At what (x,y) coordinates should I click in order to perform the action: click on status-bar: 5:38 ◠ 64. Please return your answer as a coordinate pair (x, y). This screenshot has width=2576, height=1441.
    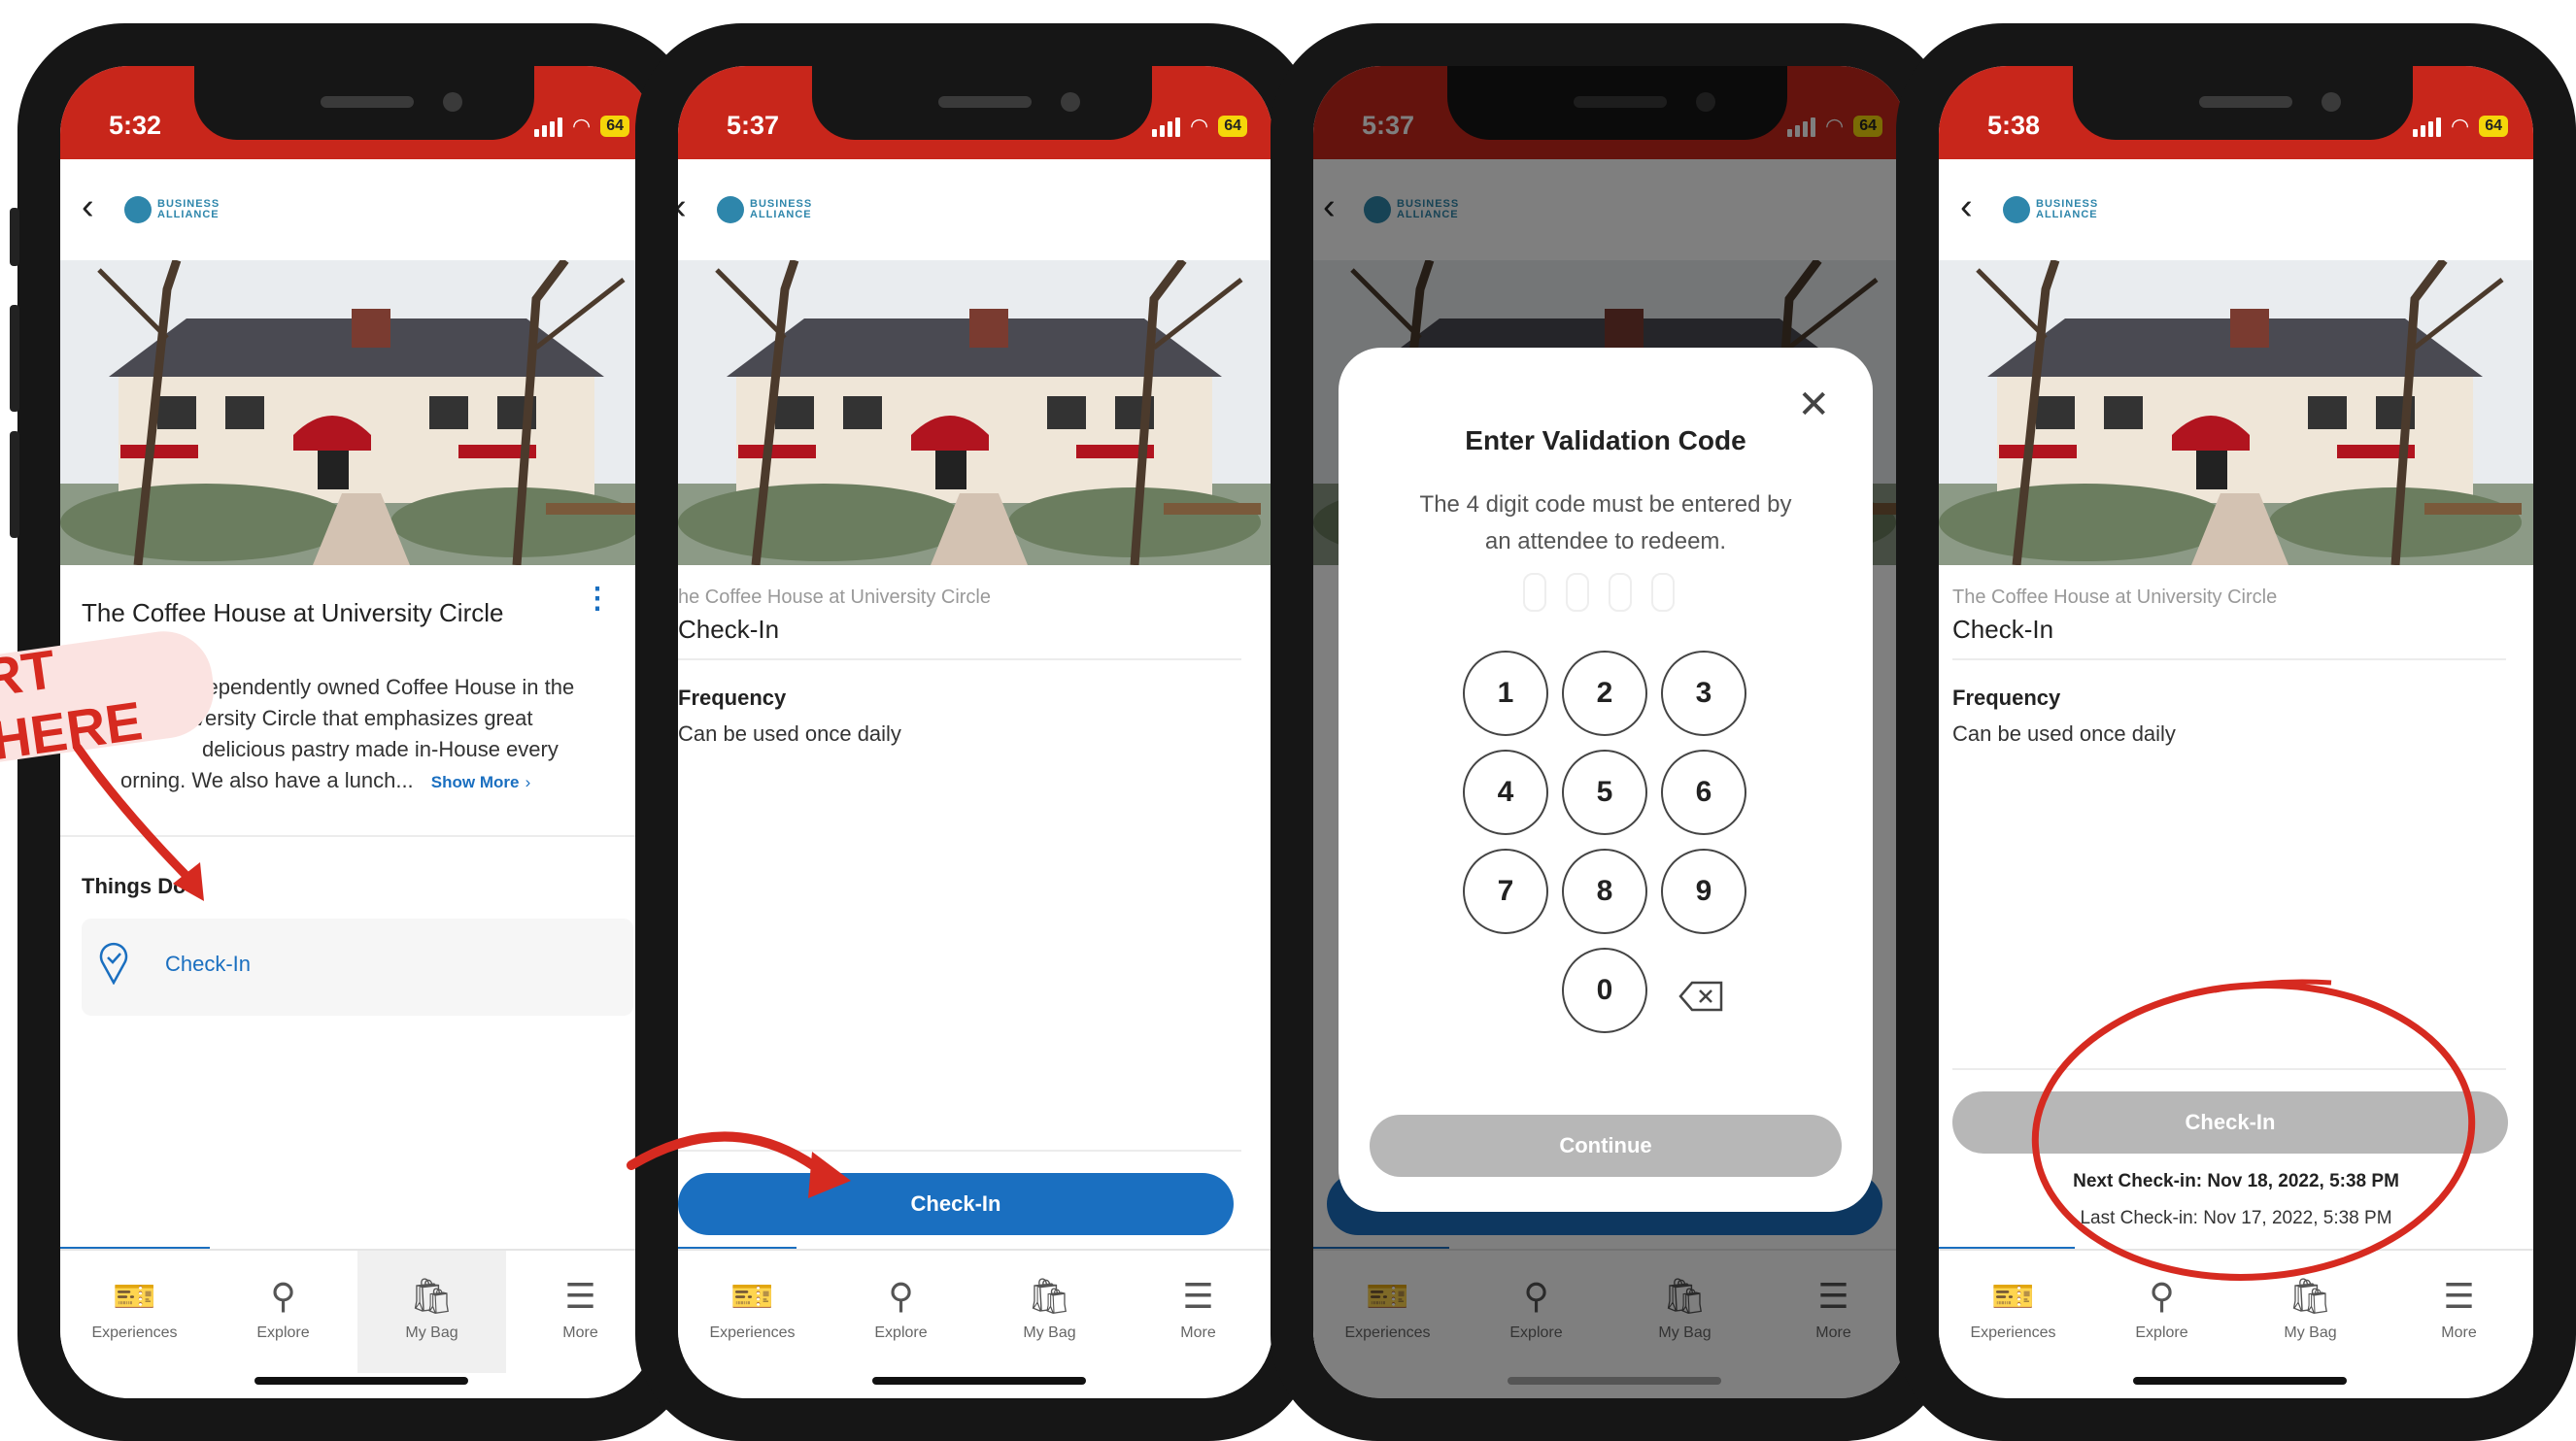
    Looking at the image, I should click on (2236, 113).